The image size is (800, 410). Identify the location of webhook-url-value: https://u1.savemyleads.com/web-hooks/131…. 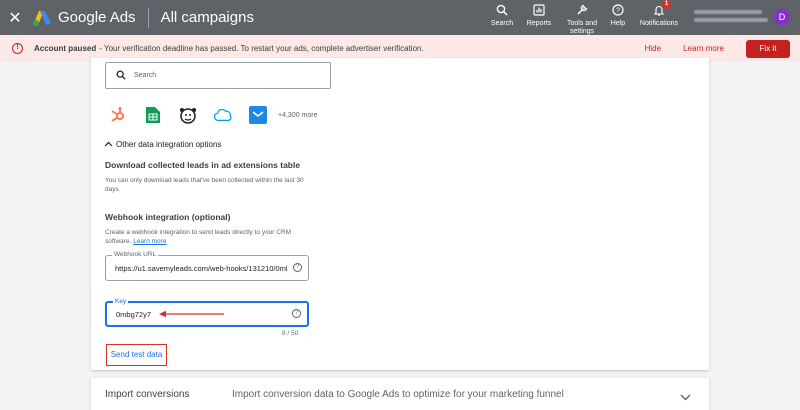
(201, 268).